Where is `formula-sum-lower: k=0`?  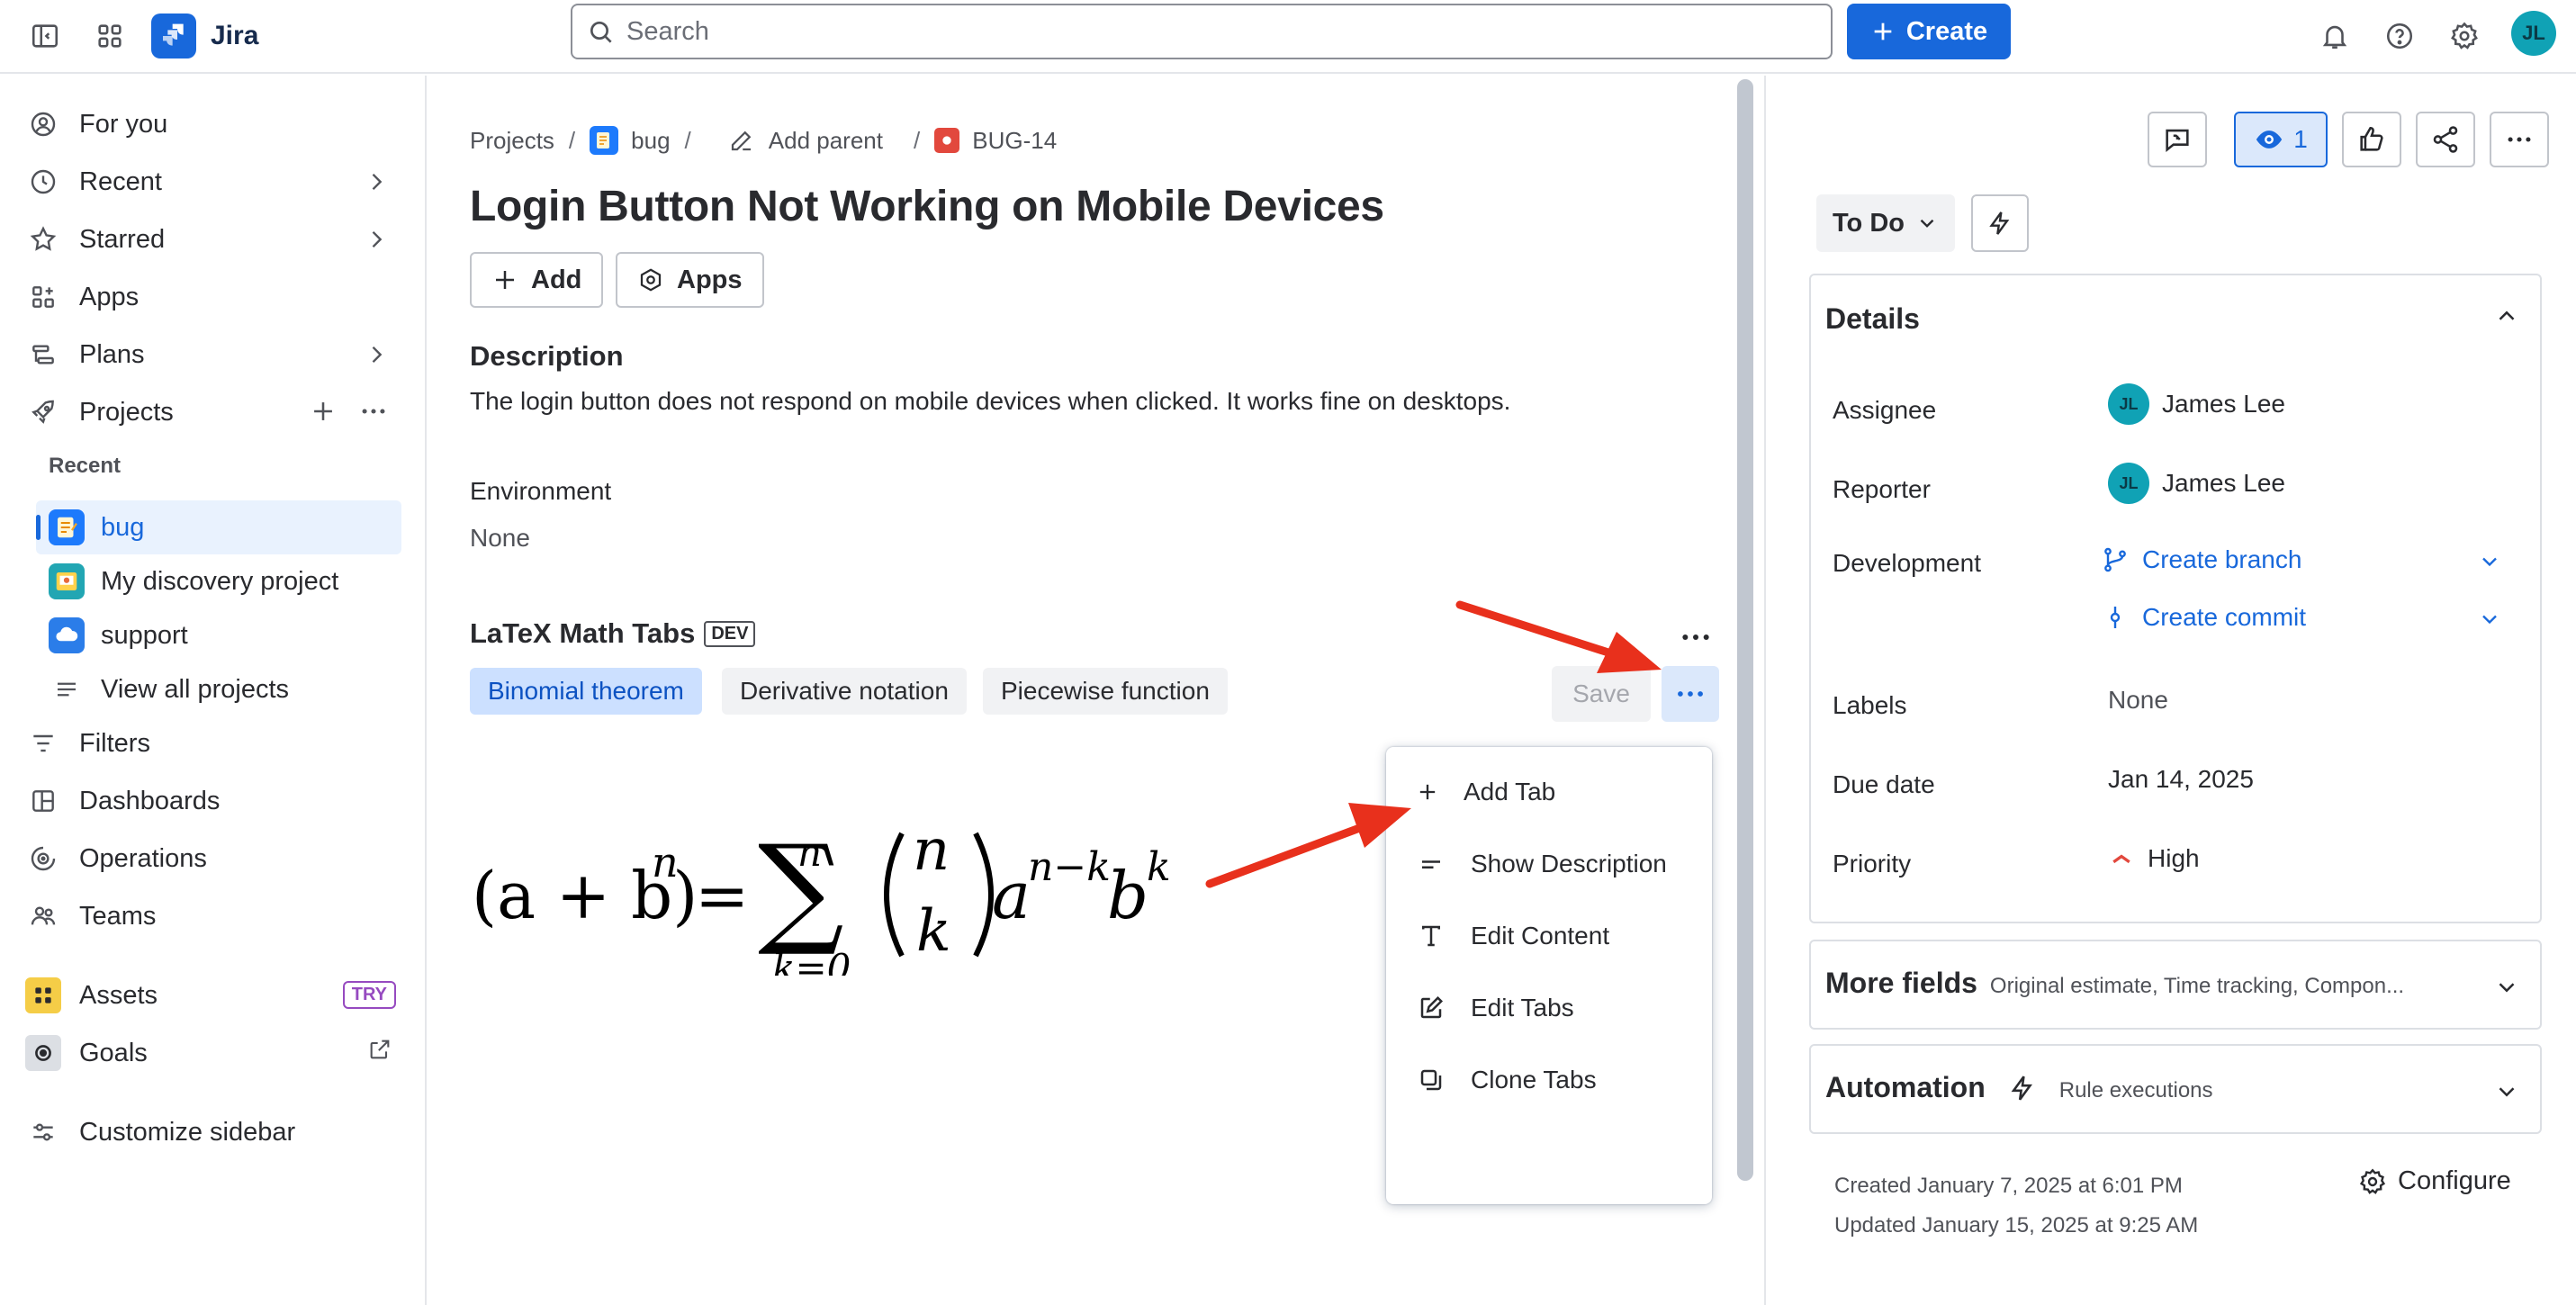
formula-sum-lower: k=0 is located at coordinates (811, 961).